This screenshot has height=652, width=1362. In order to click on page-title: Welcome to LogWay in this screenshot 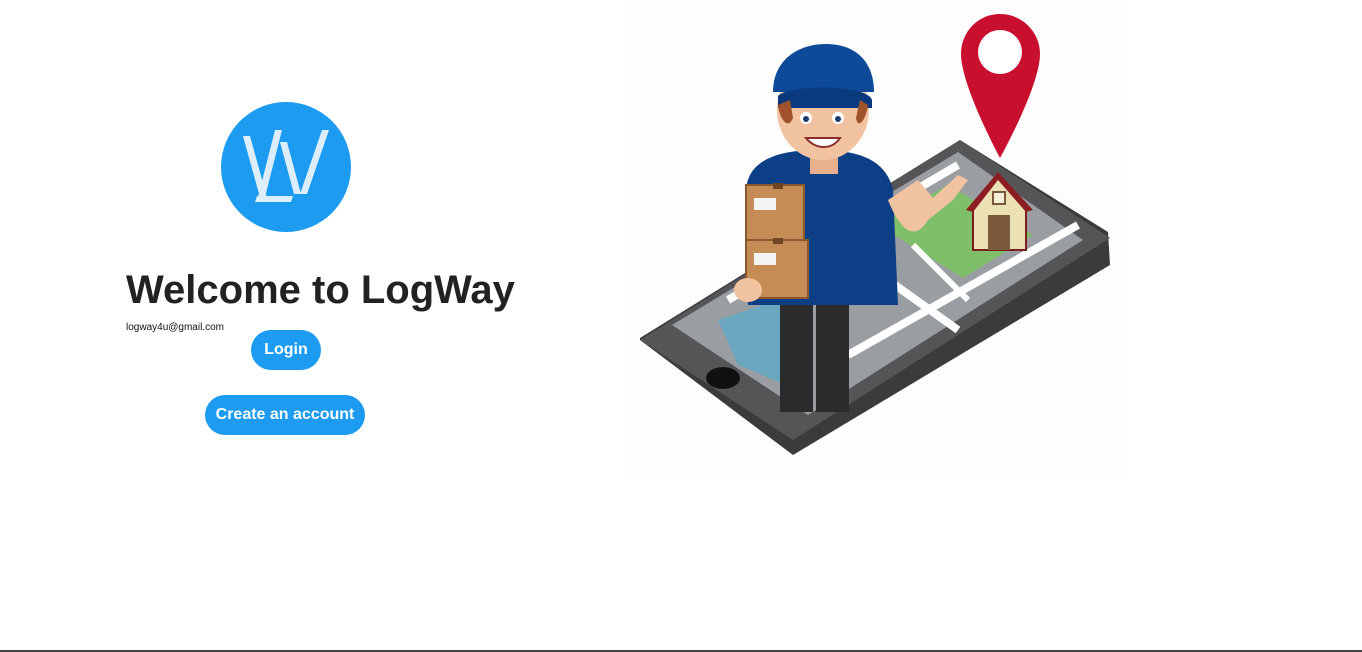, I will do `click(320, 290)`.